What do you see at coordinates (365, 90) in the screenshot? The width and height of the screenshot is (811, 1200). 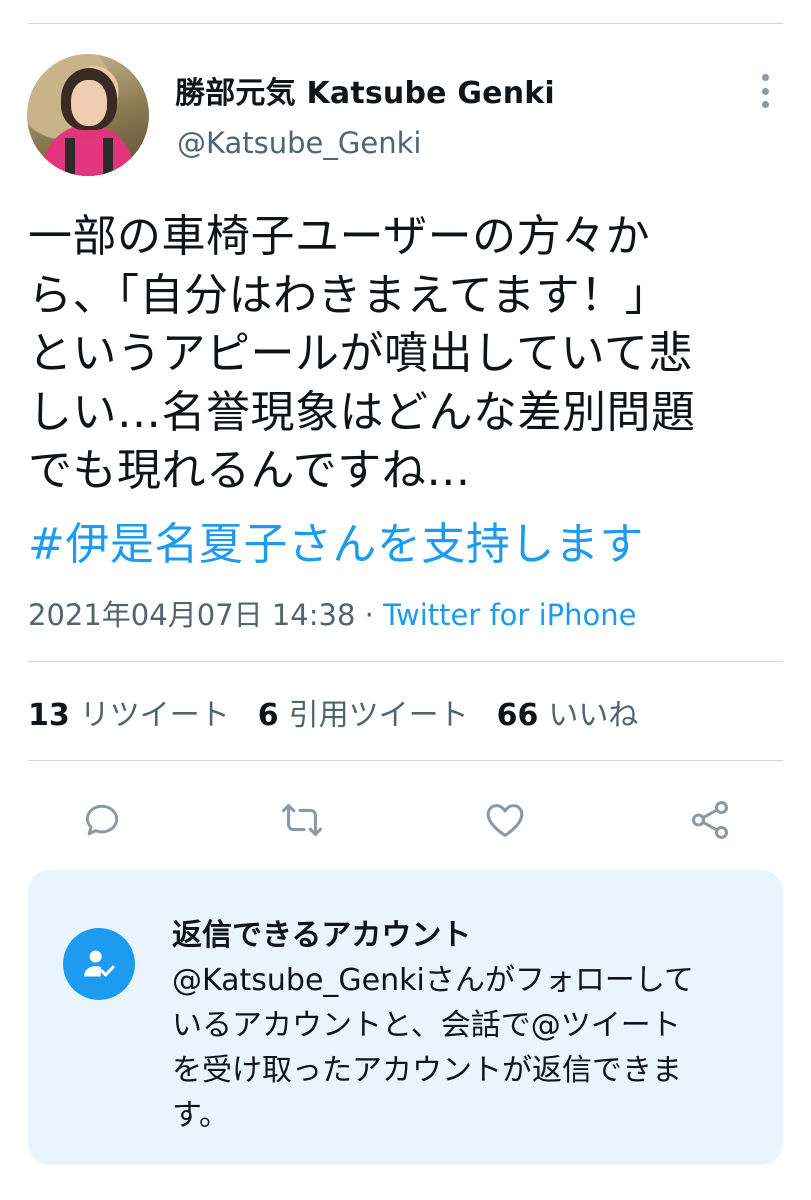 I see `author-display-name: 勝部元気 Katsube Genki` at bounding box center [365, 90].